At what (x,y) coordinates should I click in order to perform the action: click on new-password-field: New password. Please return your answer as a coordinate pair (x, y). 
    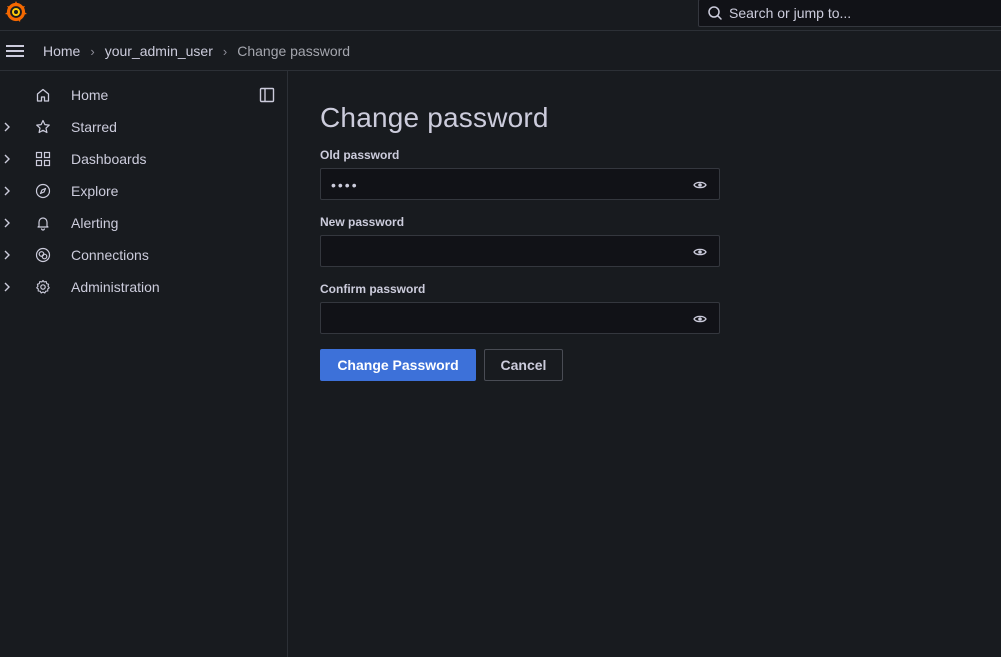
    Looking at the image, I should click on (520, 241).